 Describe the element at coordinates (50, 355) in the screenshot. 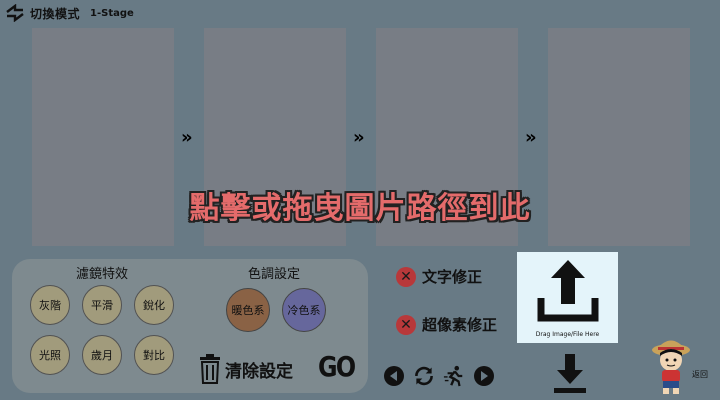

I see `filter-lighting-button: 光照` at that location.